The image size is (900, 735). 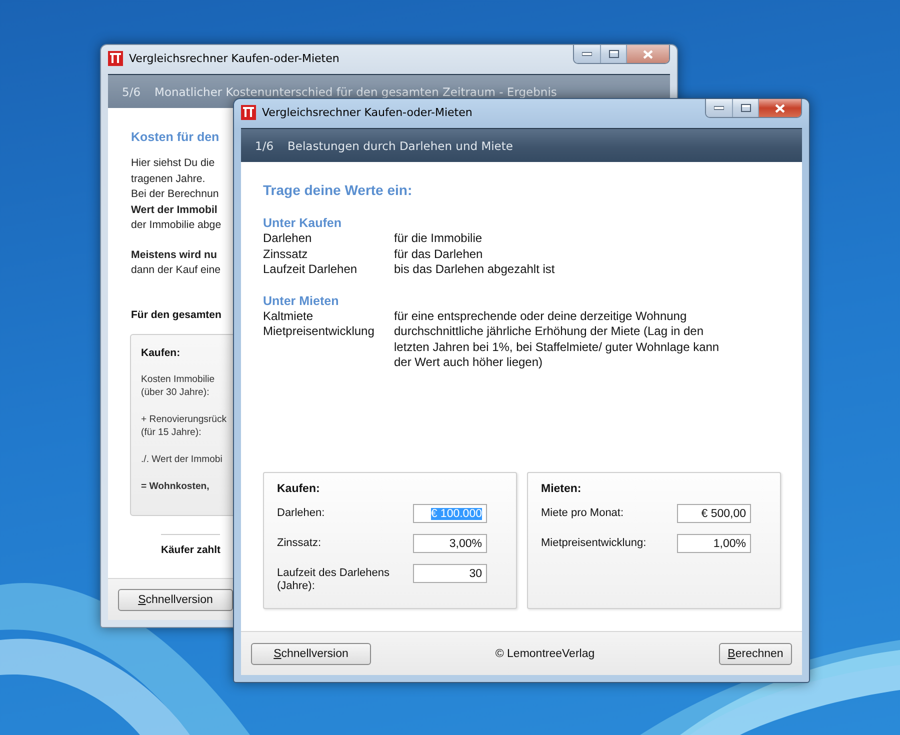 I want to click on term-label: Kaltmiete, so click(x=288, y=316).